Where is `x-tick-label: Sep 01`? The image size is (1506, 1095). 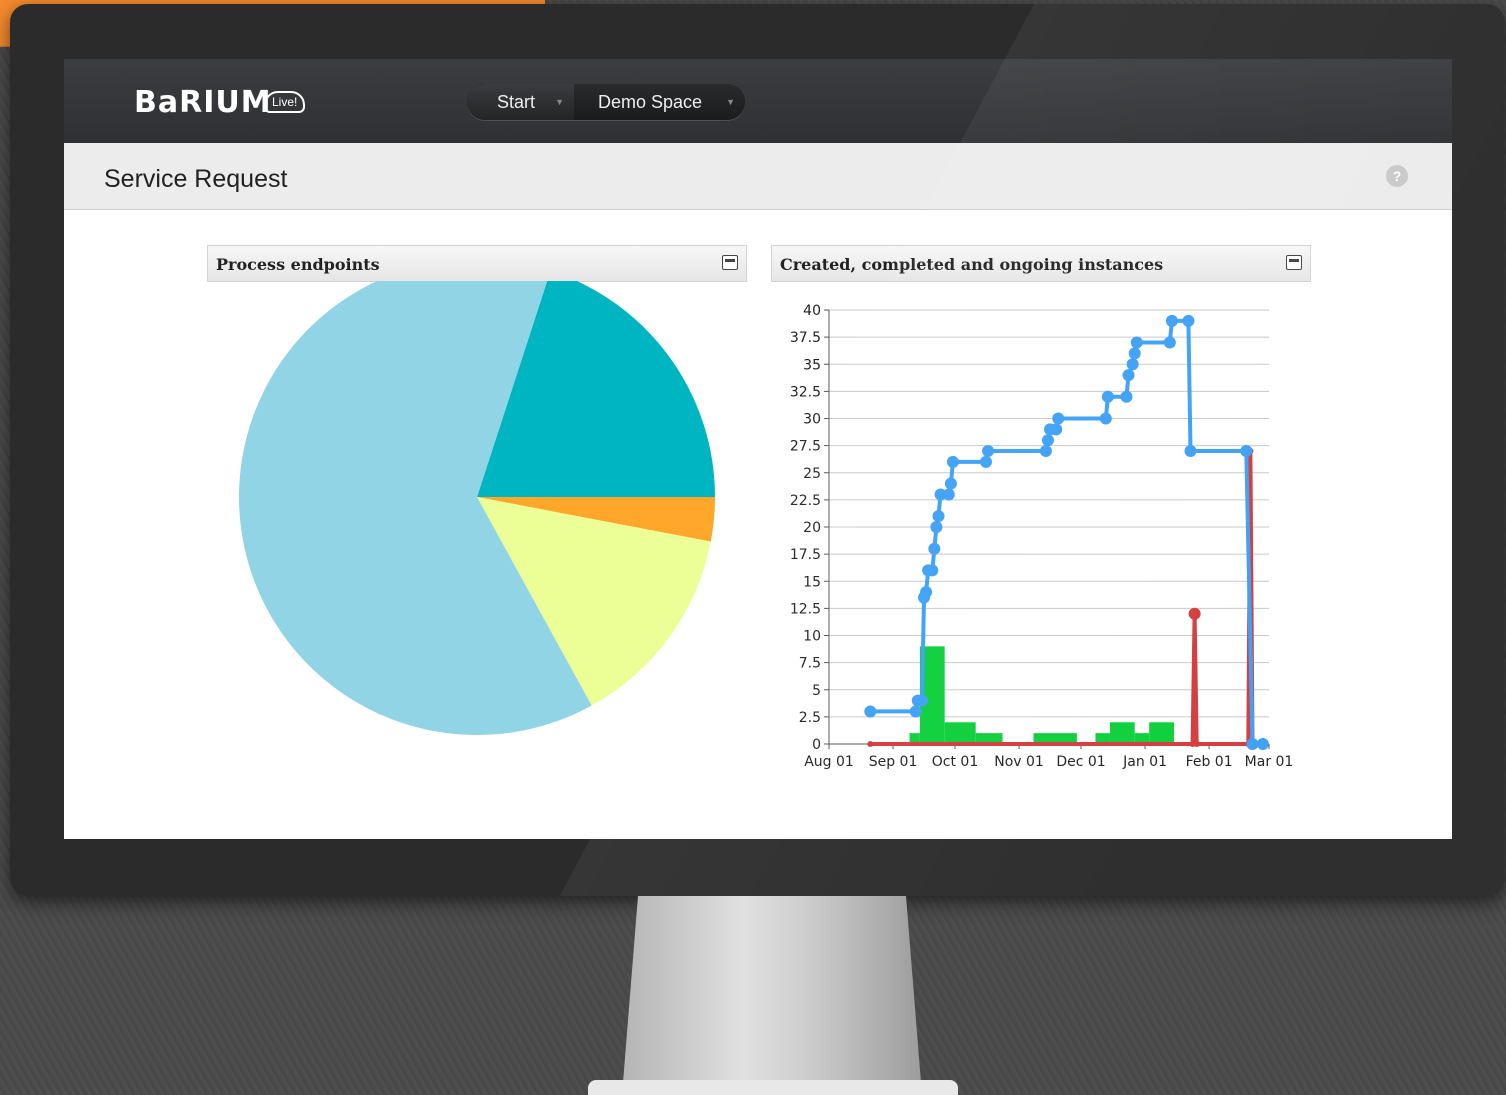 x-tick-label: Sep 01 is located at coordinates (893, 762).